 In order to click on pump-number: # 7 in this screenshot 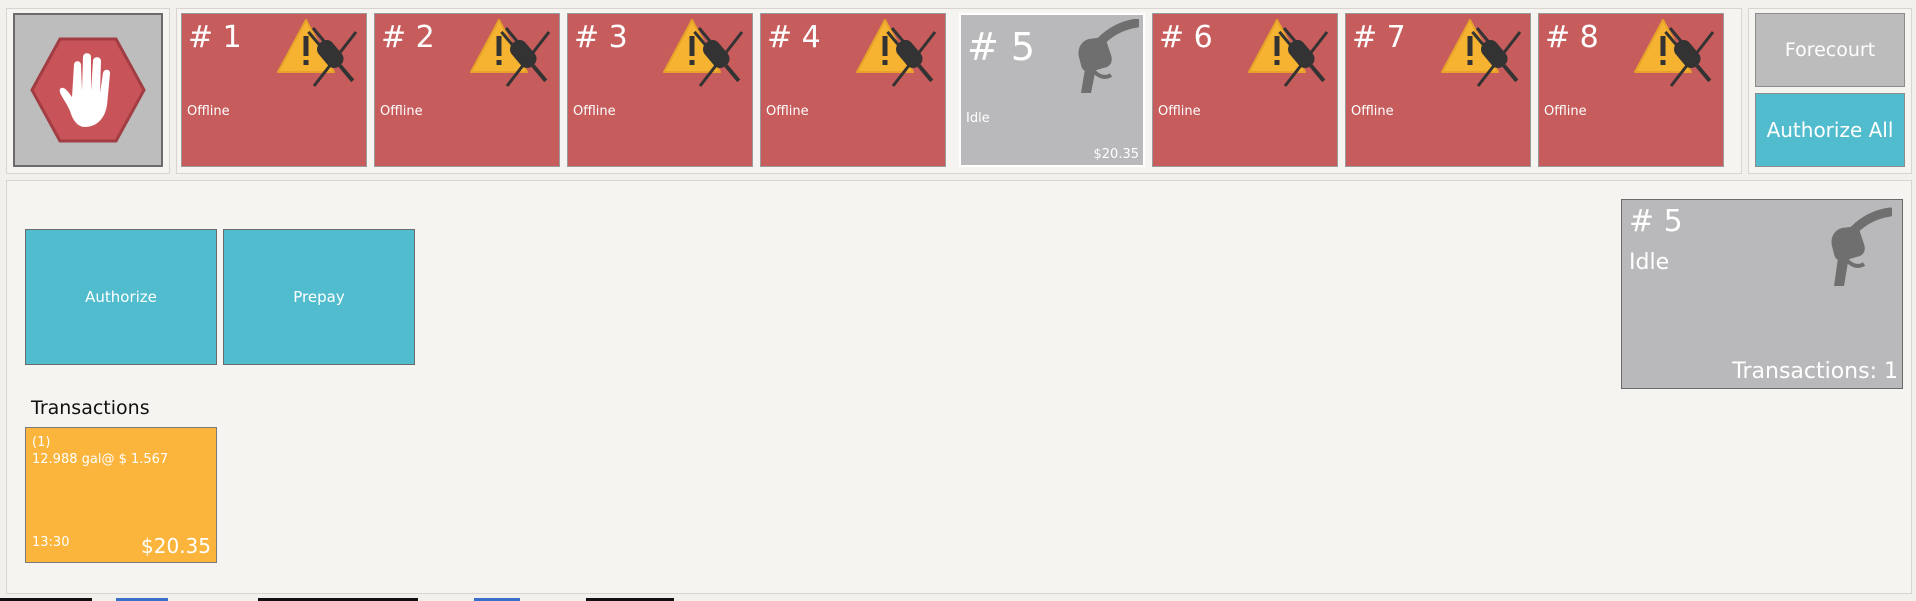, I will do `click(1379, 37)`.